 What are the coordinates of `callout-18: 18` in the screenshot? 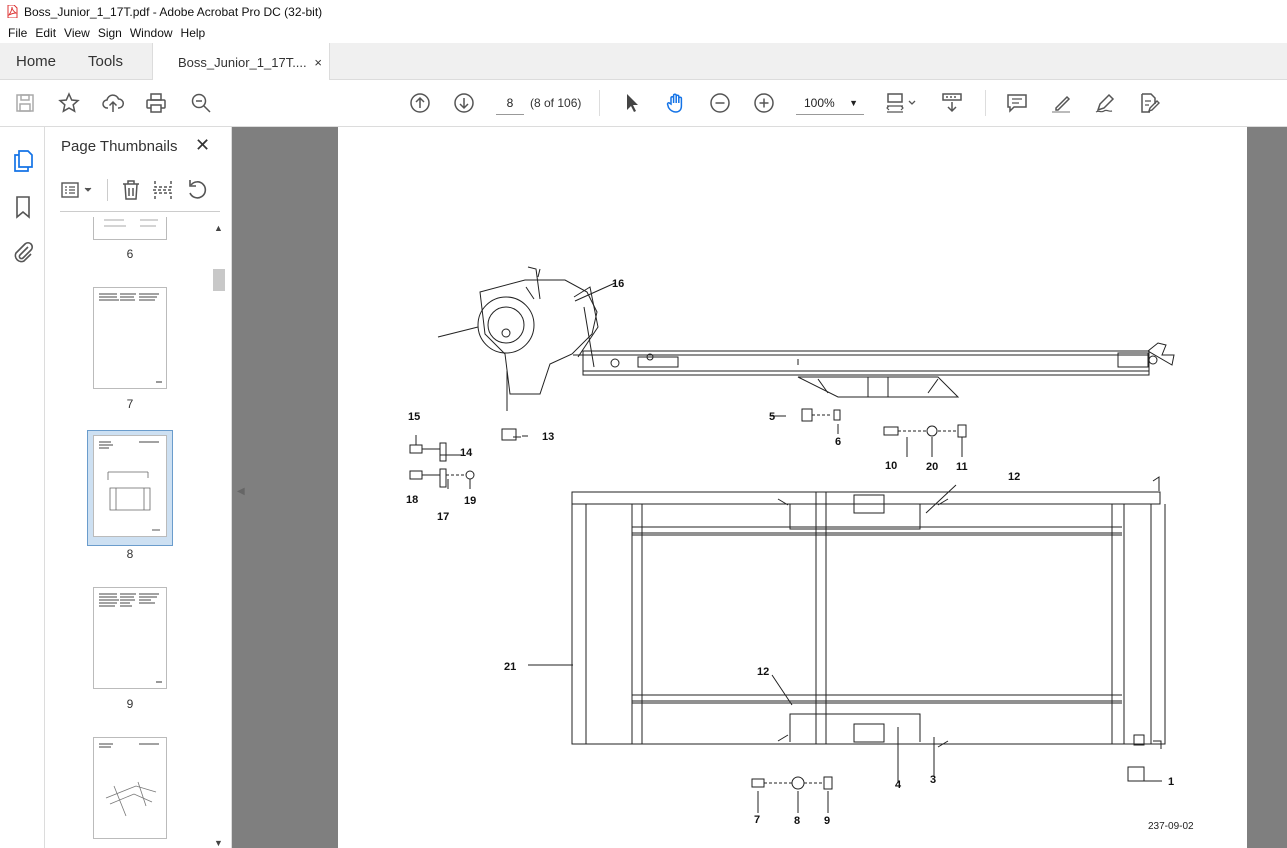 It's located at (412, 500).